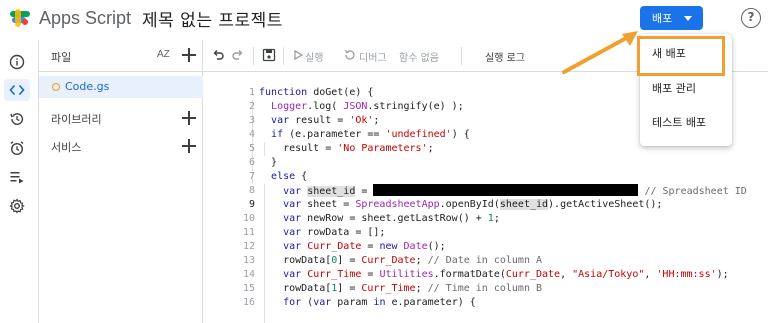  What do you see at coordinates (189, 118) in the screenshot?
I see `add-library-icon` at bounding box center [189, 118].